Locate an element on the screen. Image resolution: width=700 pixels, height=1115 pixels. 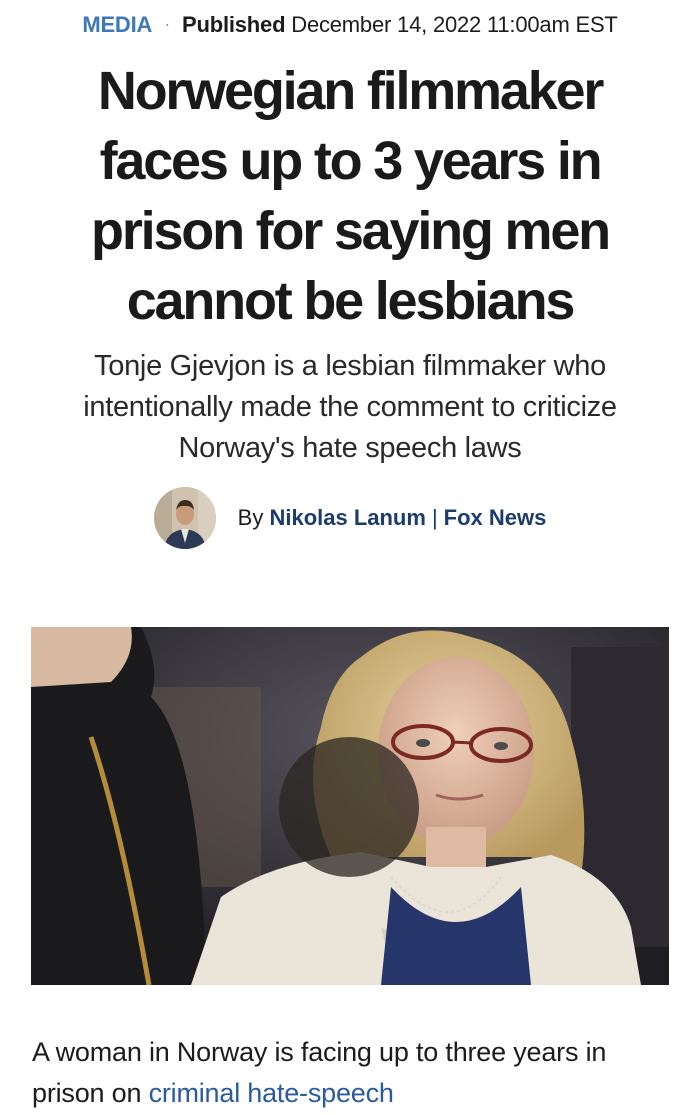
published-label: Published is located at coordinates (234, 24).